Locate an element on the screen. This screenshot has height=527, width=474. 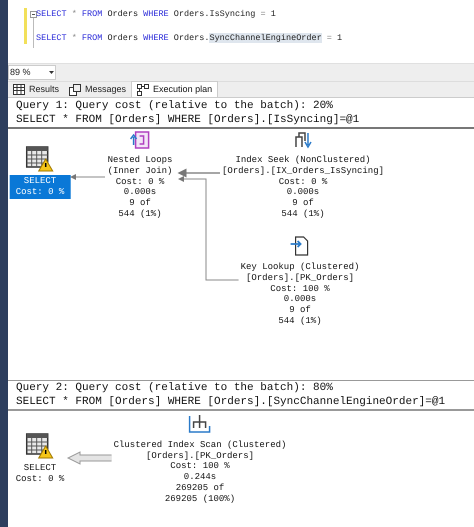
zoom-dropdown: 89 % is located at coordinates (32, 72).